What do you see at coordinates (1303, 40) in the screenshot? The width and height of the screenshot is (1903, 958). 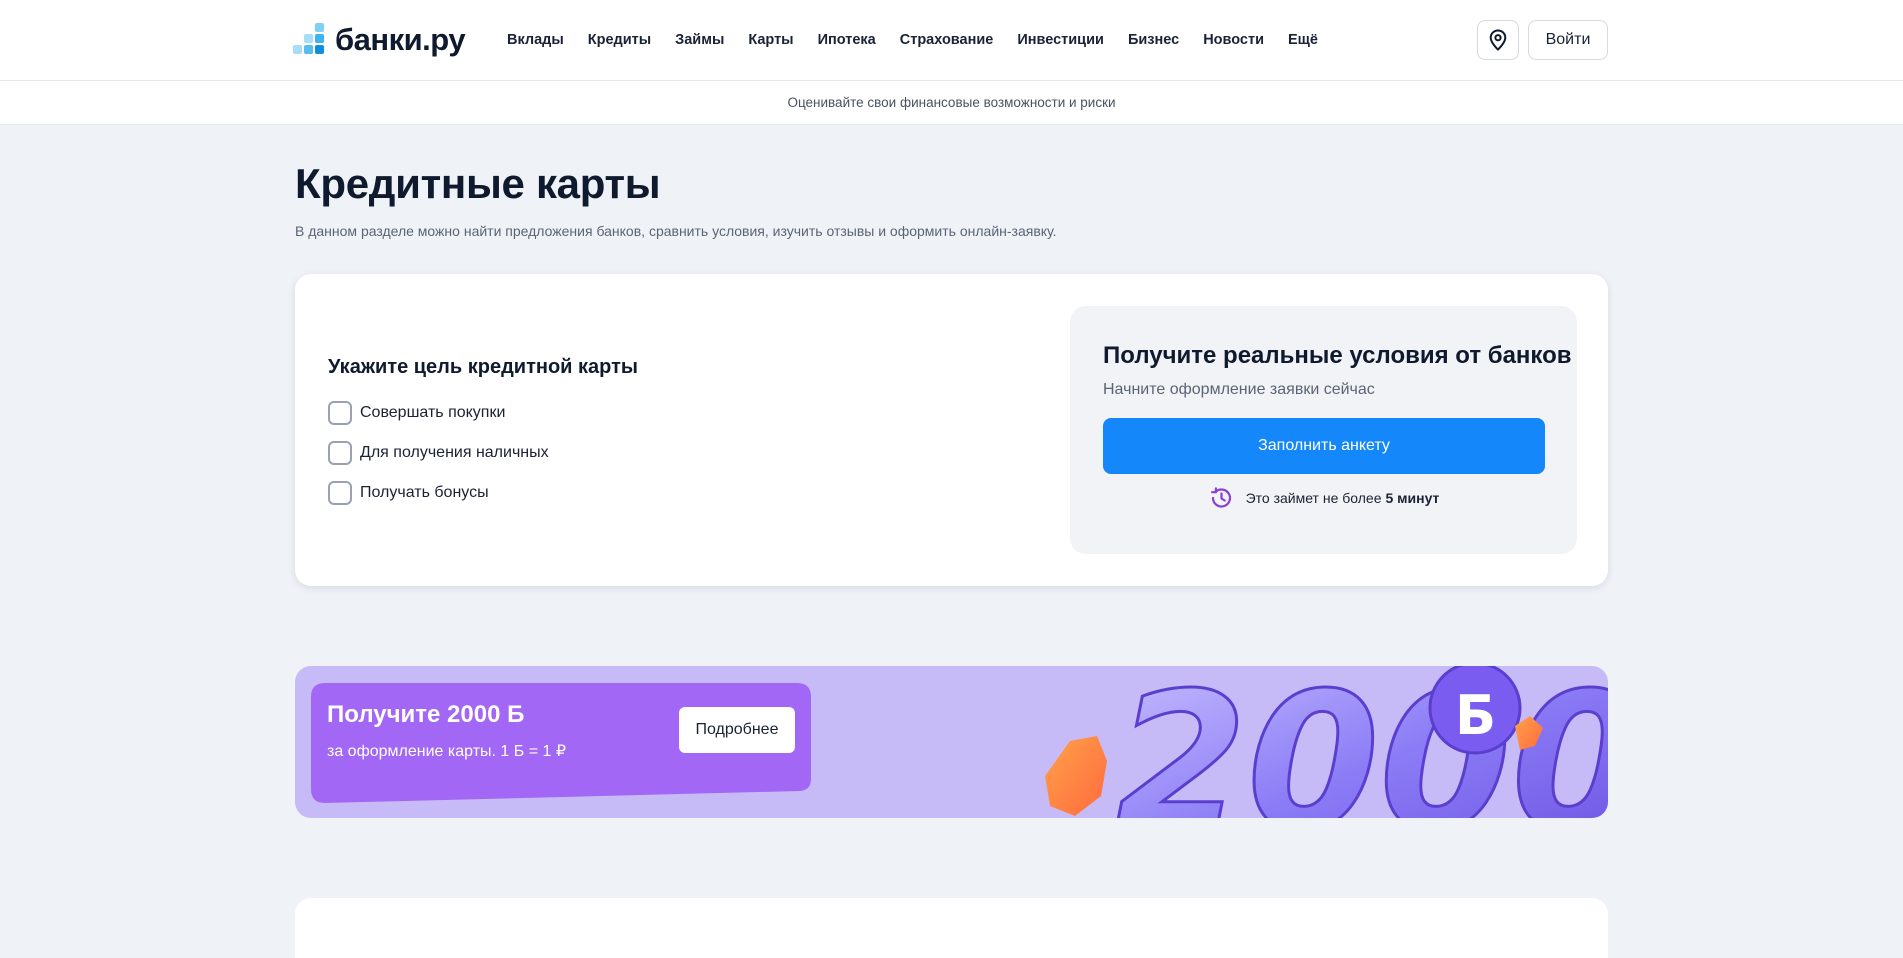 I see `nav-item-eshe: Ещё` at bounding box center [1303, 40].